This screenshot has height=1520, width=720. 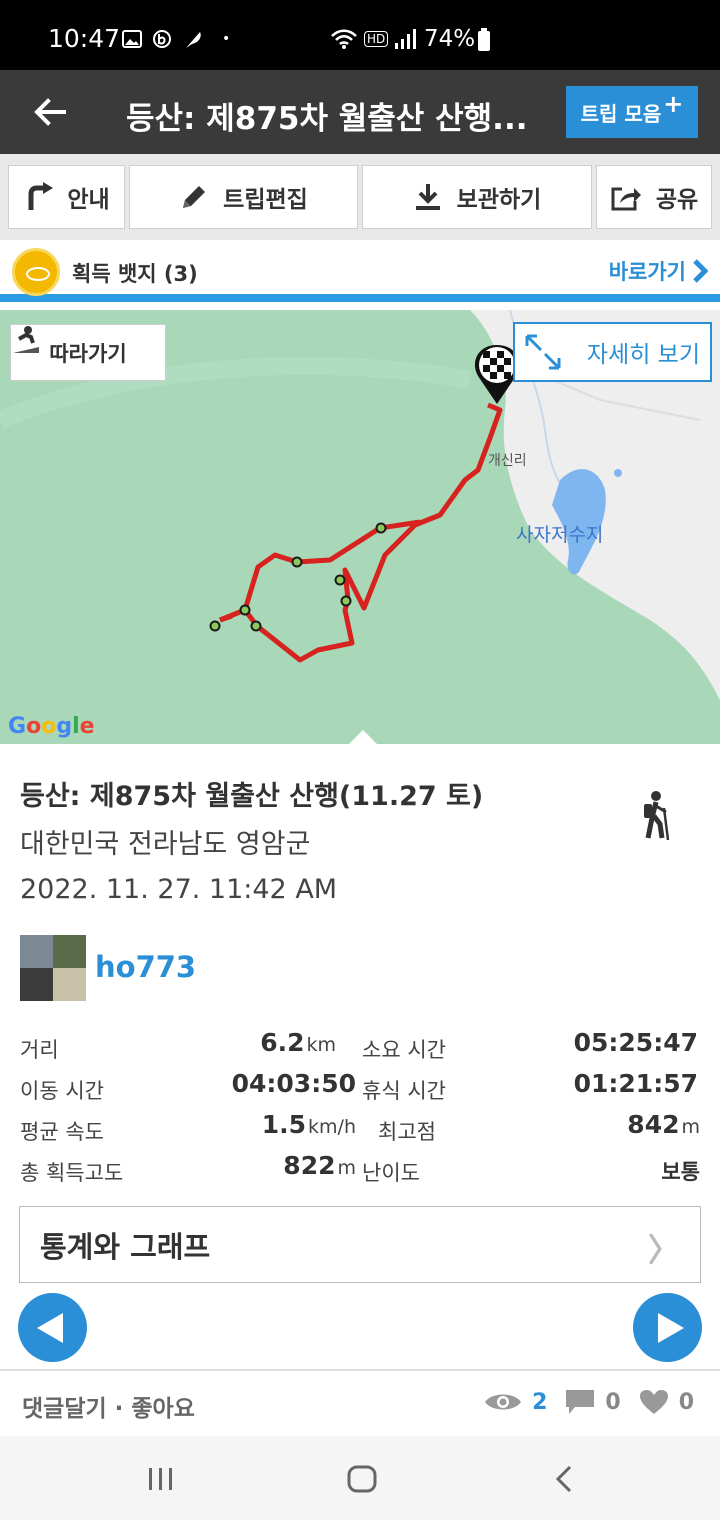 I want to click on guide-label: 안내, so click(x=88, y=200).